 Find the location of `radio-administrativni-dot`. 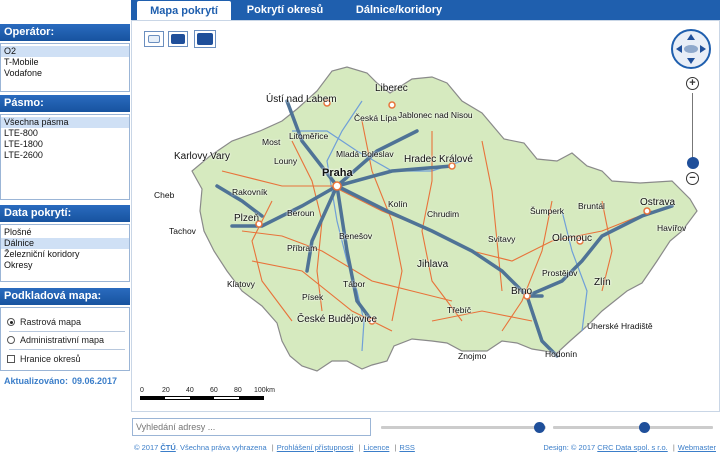

radio-administrativni-dot is located at coordinates (11, 340).